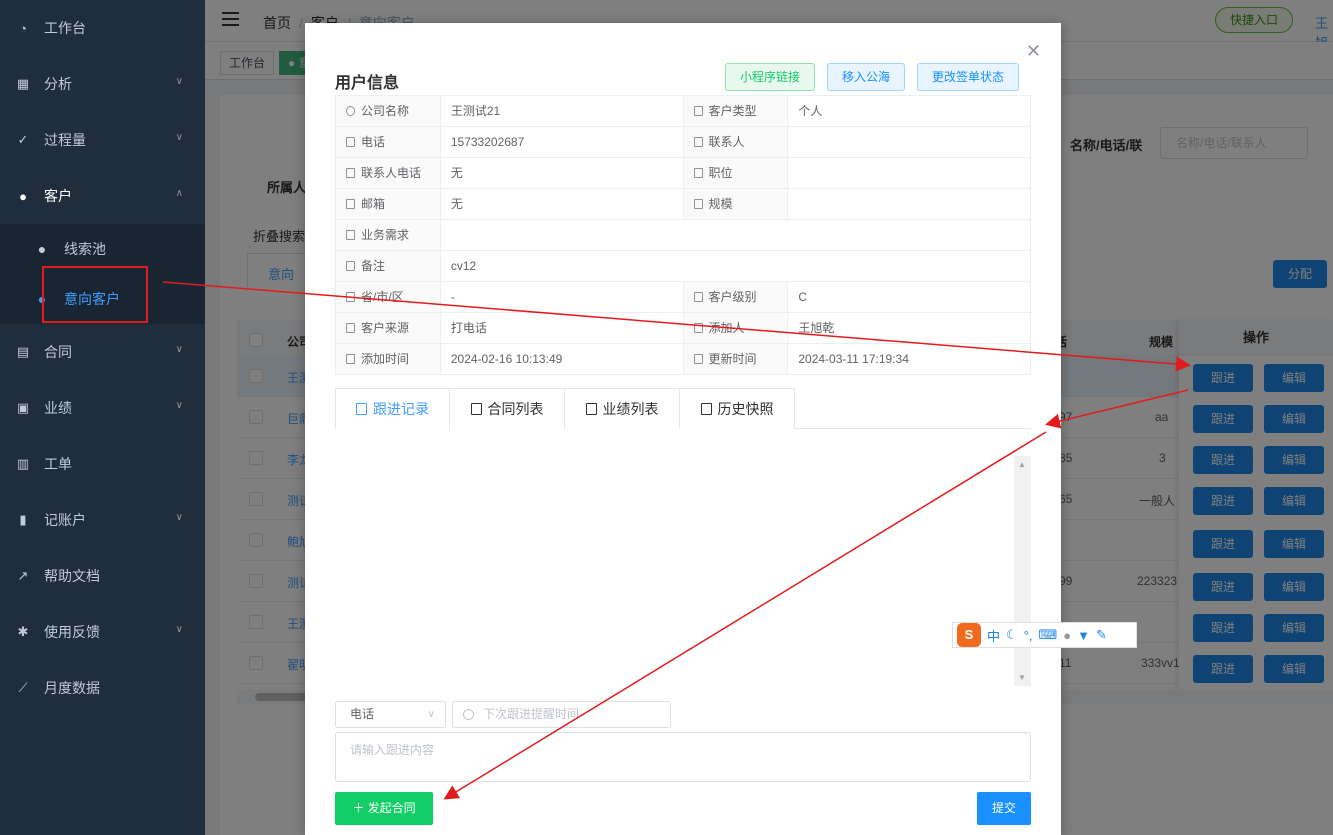  I want to click on miniapp-link-button: 小程序链接, so click(770, 77).